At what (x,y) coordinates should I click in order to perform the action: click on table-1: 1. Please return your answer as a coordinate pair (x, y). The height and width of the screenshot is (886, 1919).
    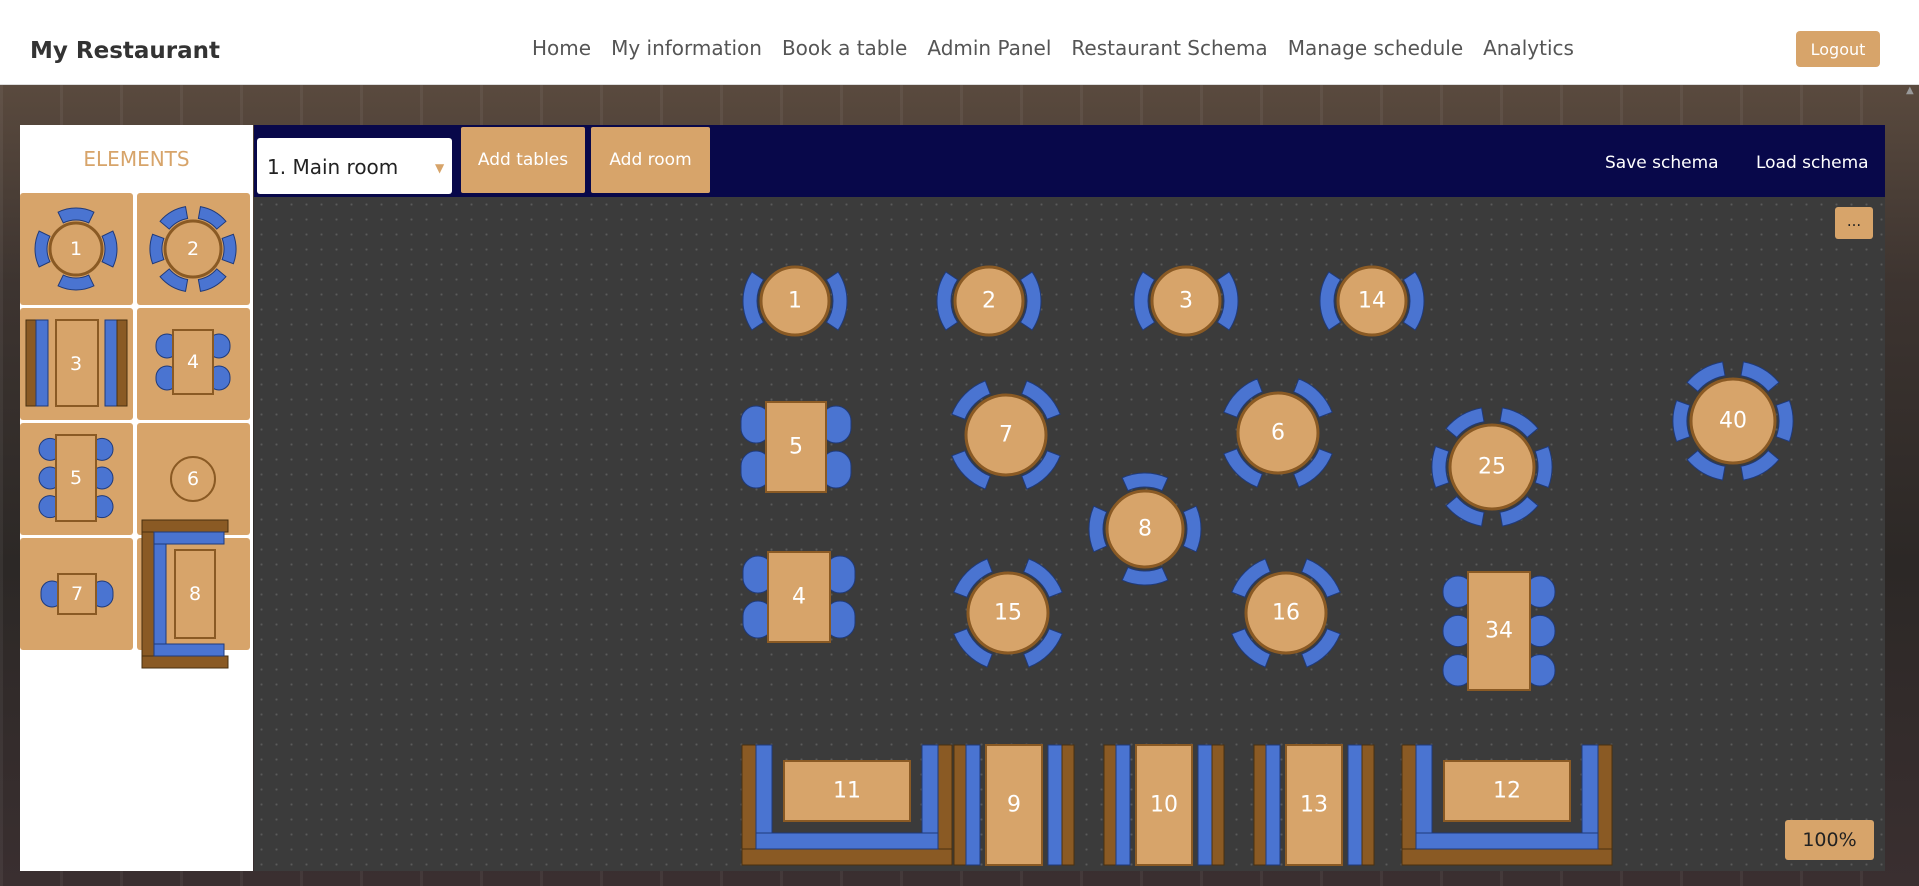
    Looking at the image, I should click on (795, 301).